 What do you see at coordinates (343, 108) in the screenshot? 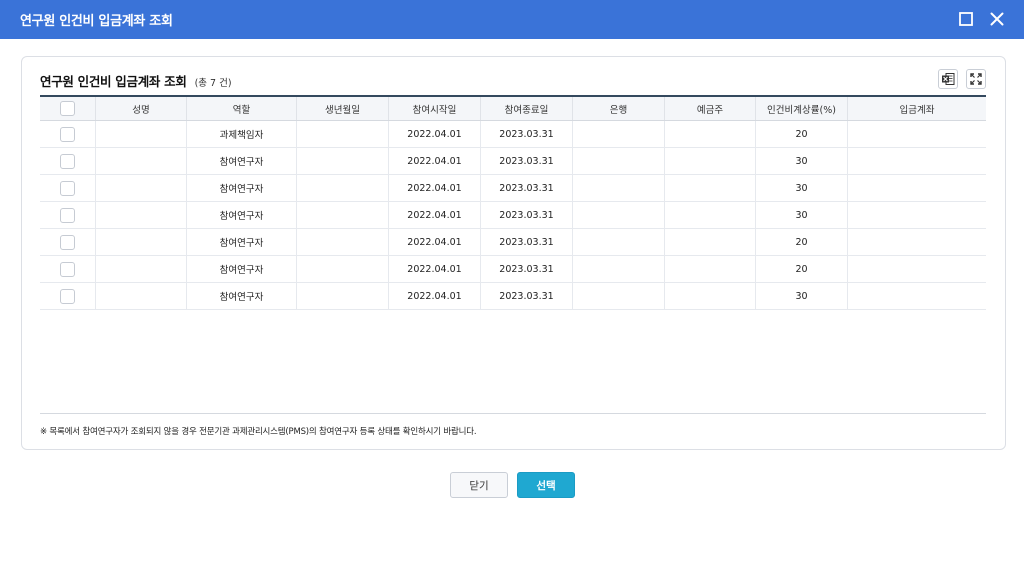
I see `header-birthdate: 생년월일` at bounding box center [343, 108].